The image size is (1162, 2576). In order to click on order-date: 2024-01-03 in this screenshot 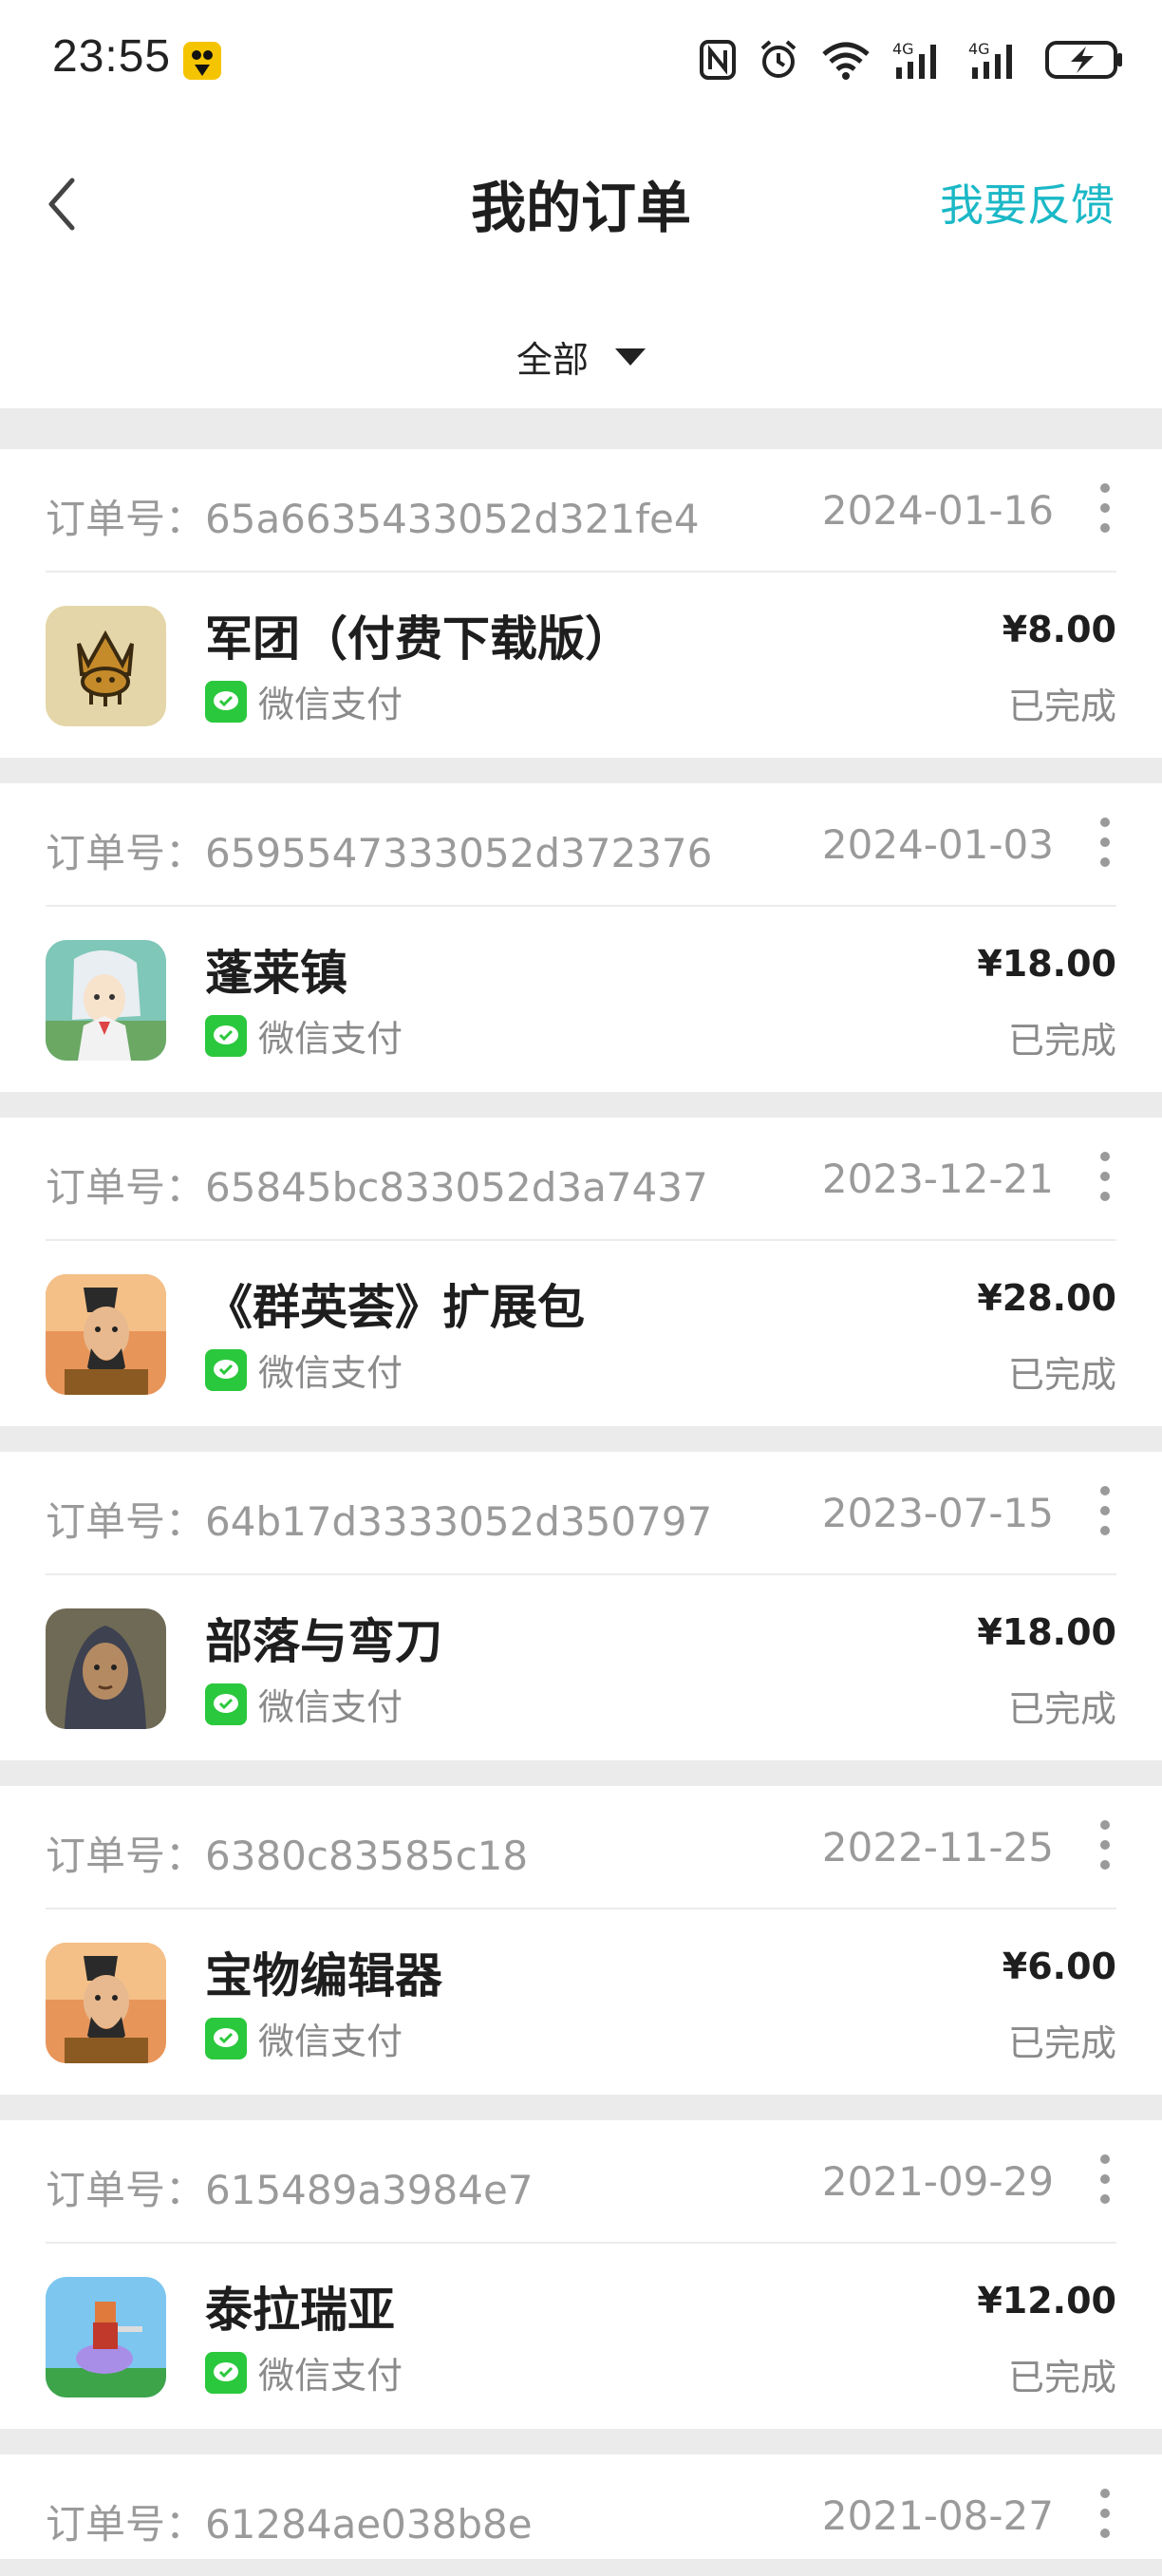, I will do `click(937, 844)`.